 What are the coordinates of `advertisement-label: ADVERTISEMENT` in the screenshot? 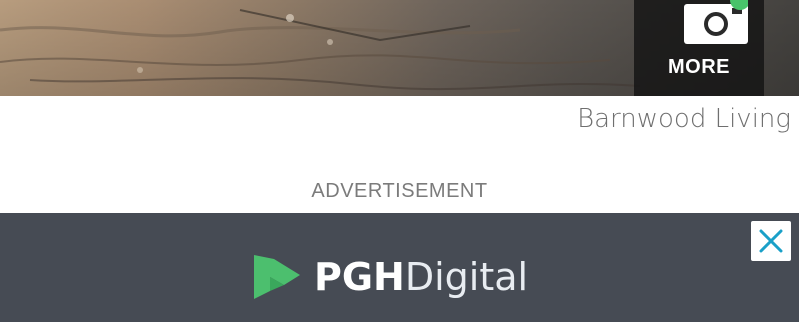 It's located at (399, 191).